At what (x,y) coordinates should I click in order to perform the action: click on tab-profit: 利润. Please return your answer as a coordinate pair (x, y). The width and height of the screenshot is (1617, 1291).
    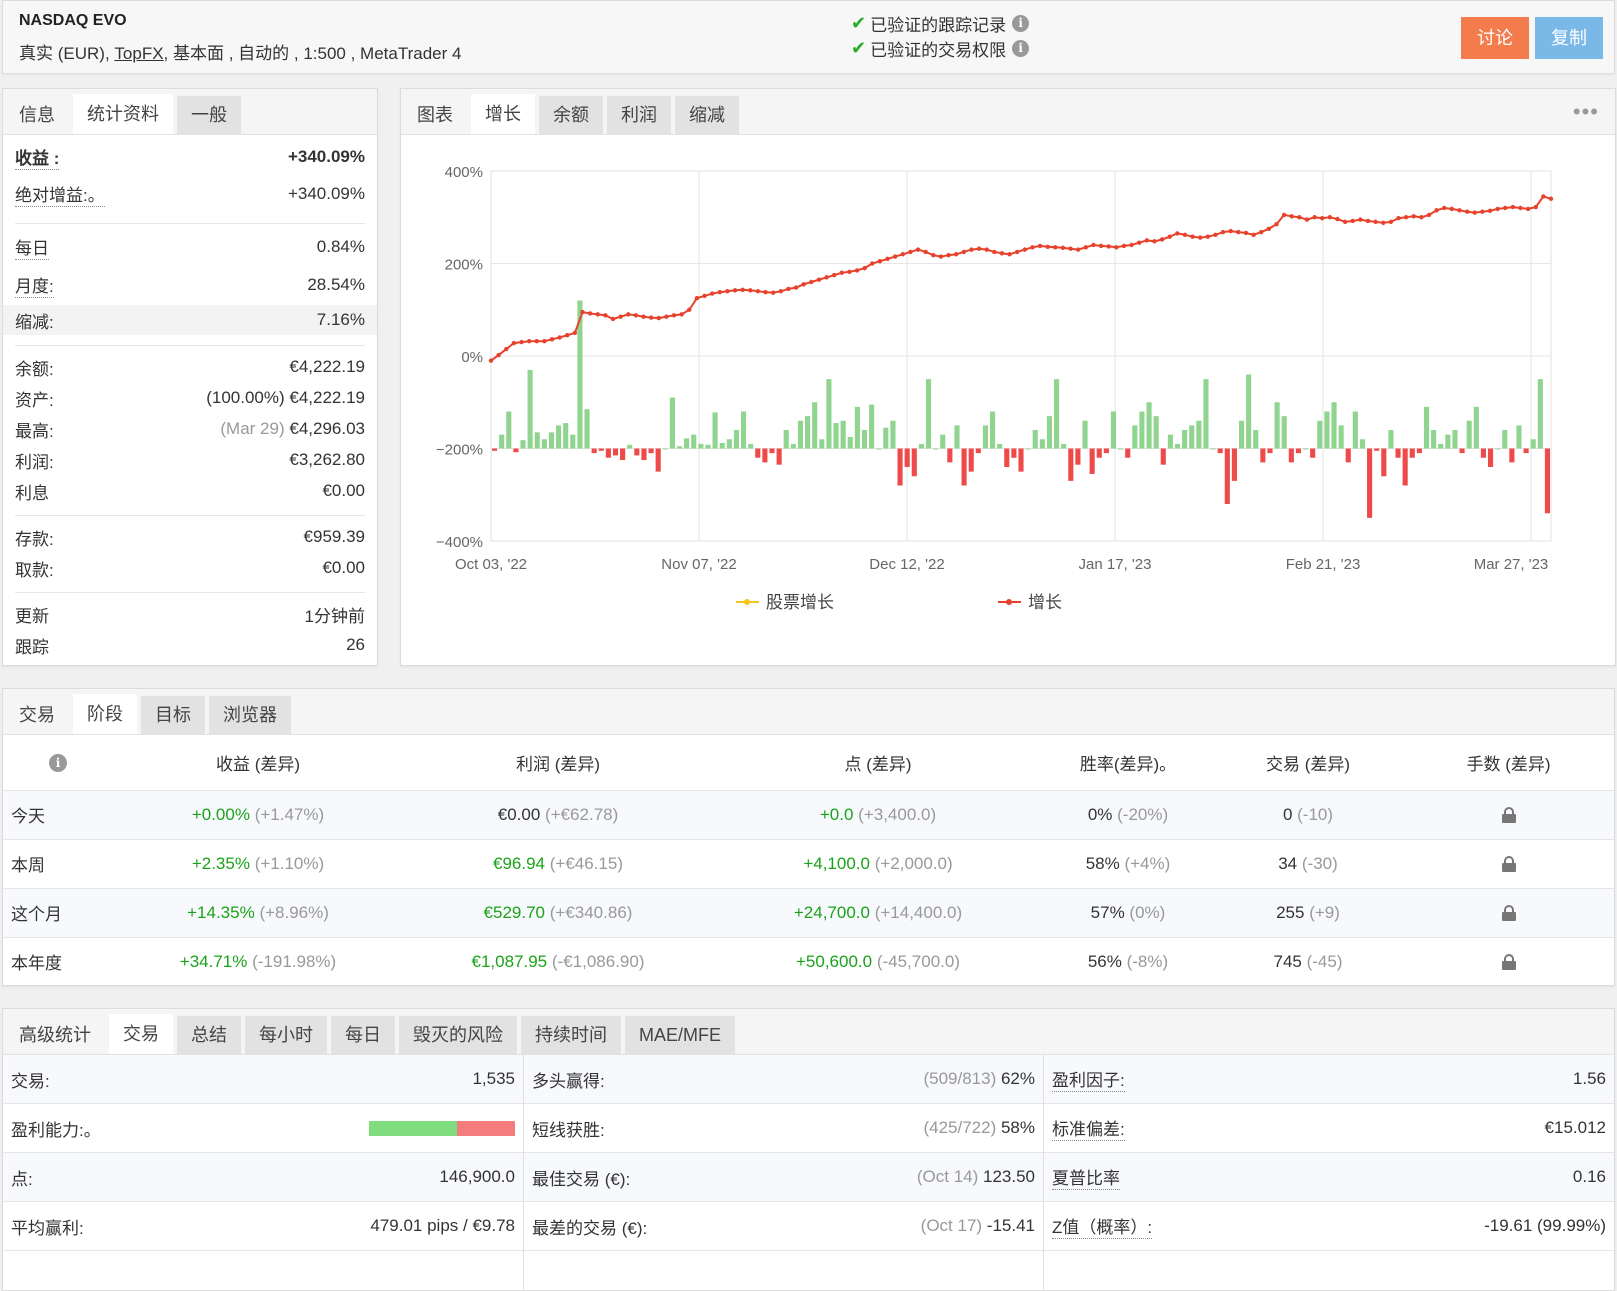
    Looking at the image, I should click on (639, 115).